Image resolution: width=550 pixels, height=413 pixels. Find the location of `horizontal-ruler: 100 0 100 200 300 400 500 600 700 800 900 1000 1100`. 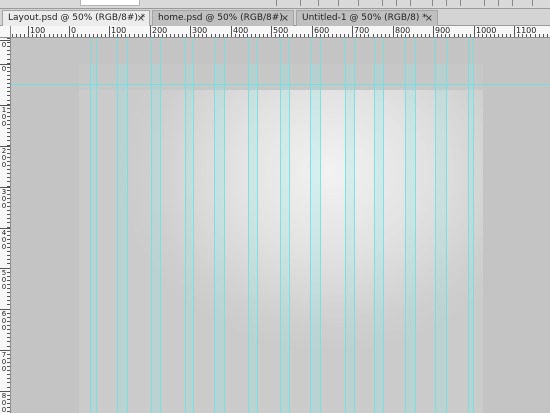

horizontal-ruler: 100 0 100 200 300 400 500 600 700 800 900 1000 1100 is located at coordinates (280, 32).